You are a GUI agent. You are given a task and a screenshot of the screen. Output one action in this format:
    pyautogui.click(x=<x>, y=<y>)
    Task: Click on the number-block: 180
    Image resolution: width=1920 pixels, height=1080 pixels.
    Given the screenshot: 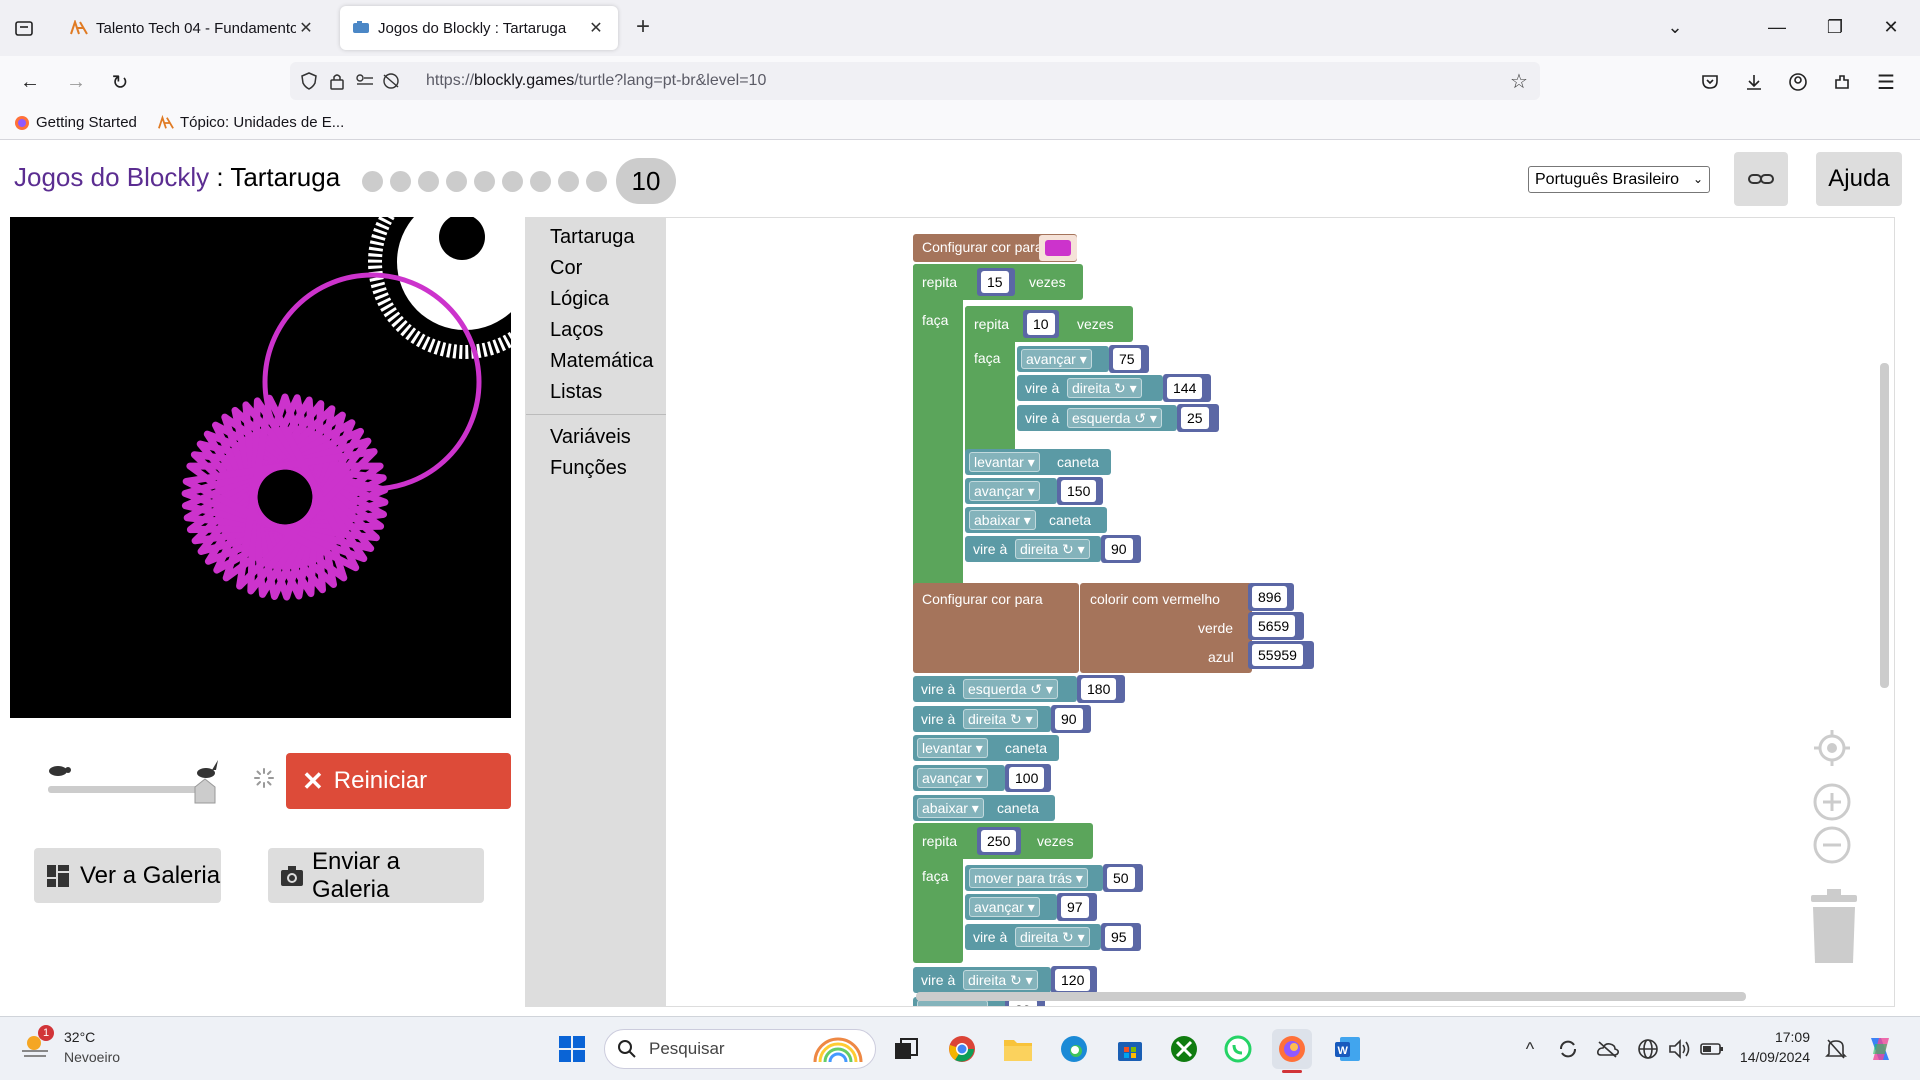 What is the action you would take?
    pyautogui.click(x=1101, y=689)
    